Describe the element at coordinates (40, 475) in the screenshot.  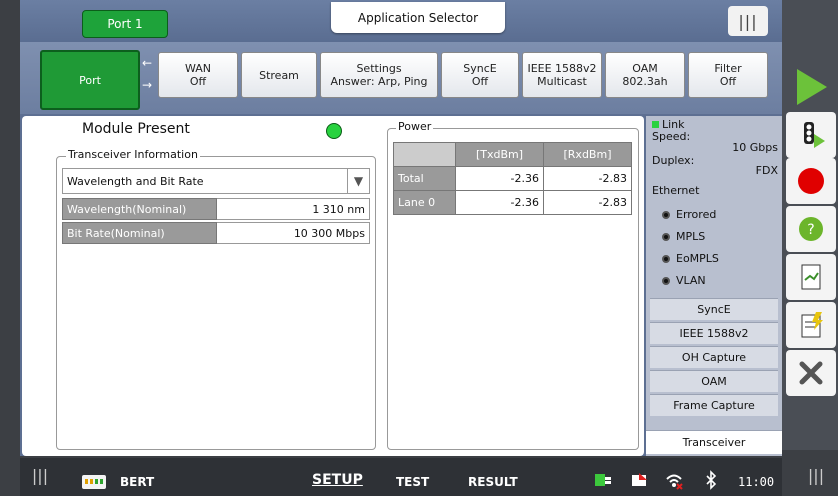
I see `bottom-left-grip: |||` at that location.